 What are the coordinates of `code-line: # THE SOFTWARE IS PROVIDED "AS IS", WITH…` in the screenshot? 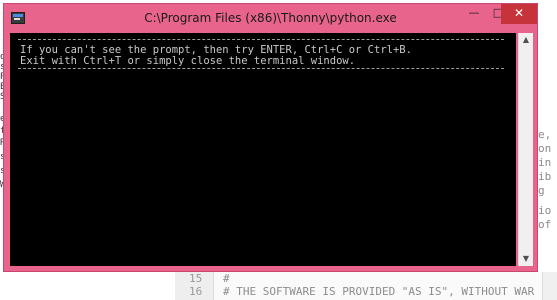 It's located at (379, 291).